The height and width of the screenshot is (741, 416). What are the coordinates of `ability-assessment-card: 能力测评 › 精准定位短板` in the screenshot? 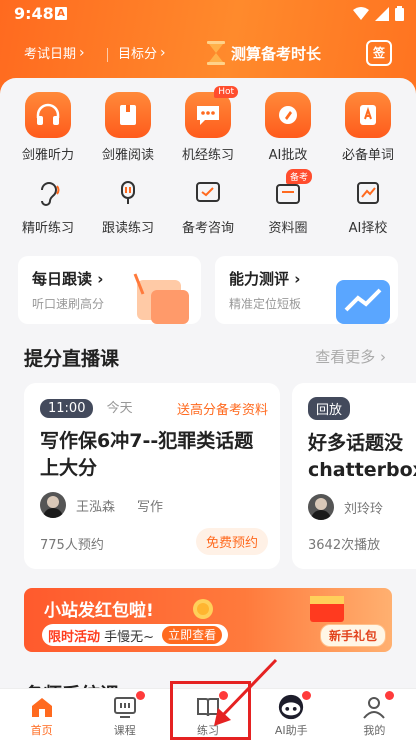 It's located at (306, 290).